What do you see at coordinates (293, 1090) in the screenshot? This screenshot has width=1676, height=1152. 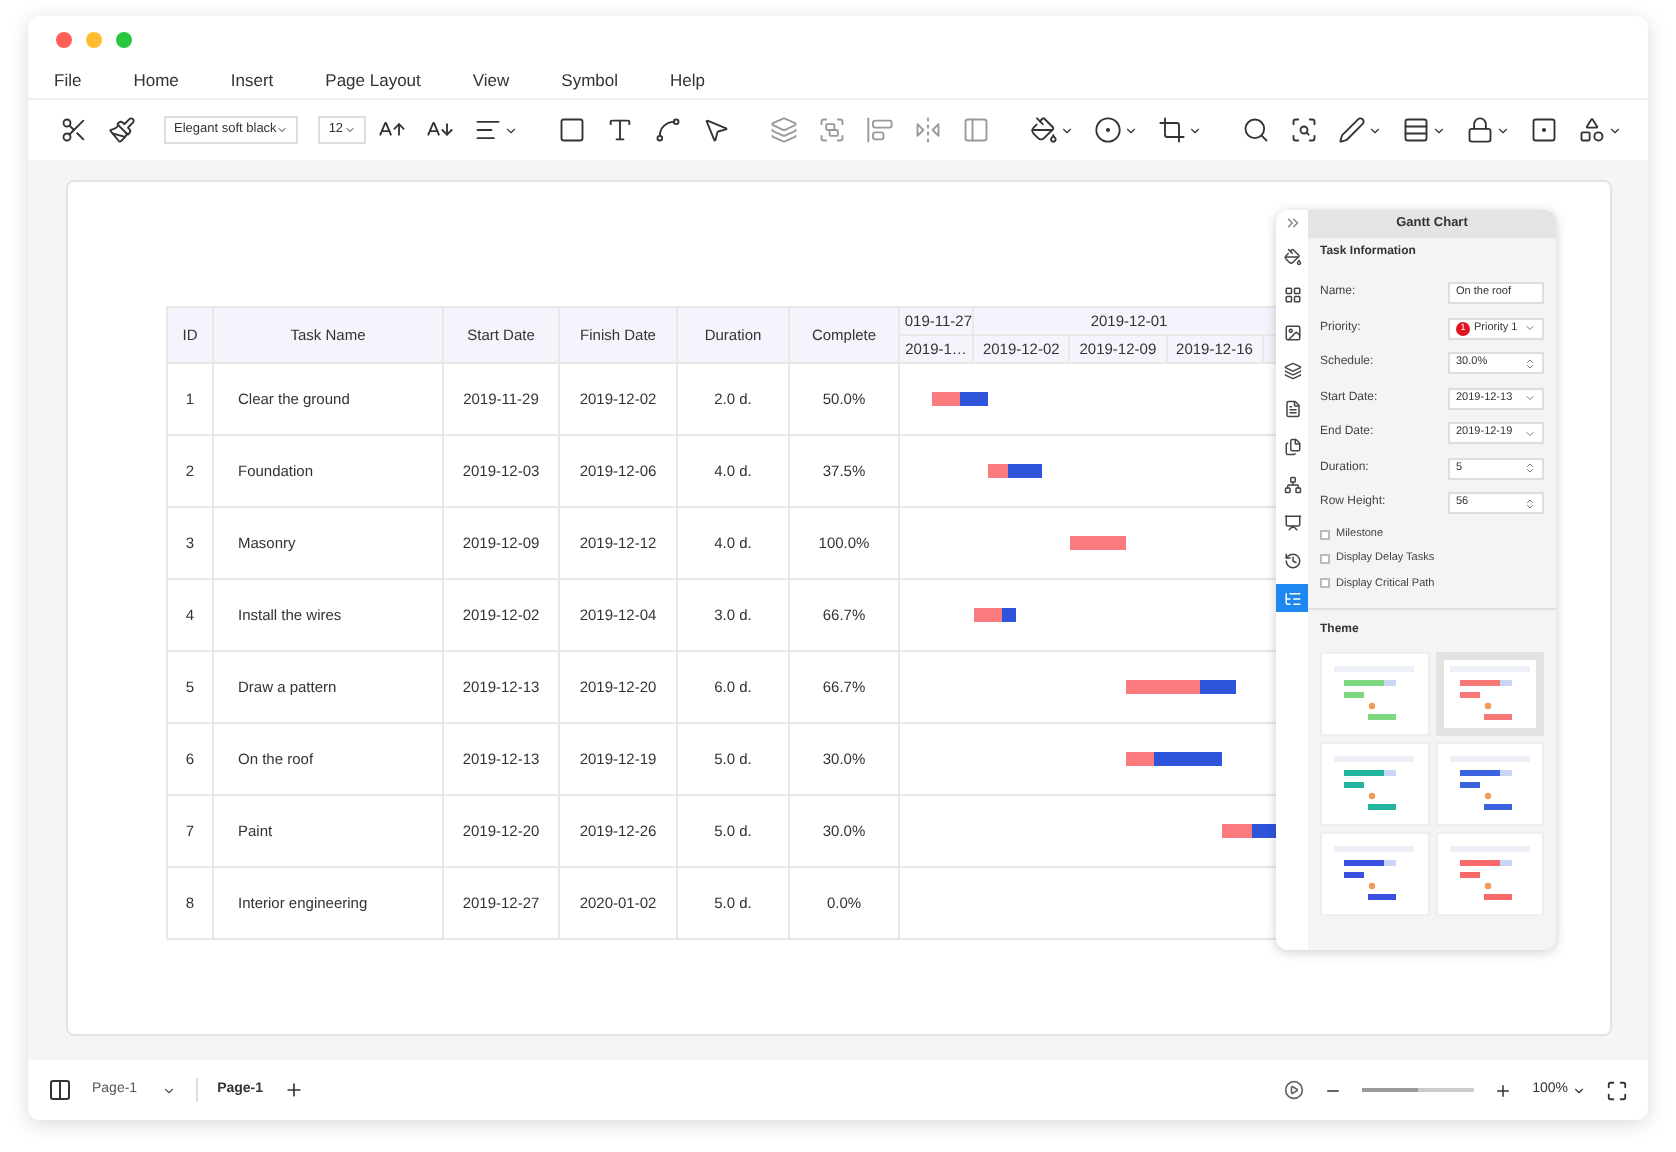 I see `add-page-icon` at bounding box center [293, 1090].